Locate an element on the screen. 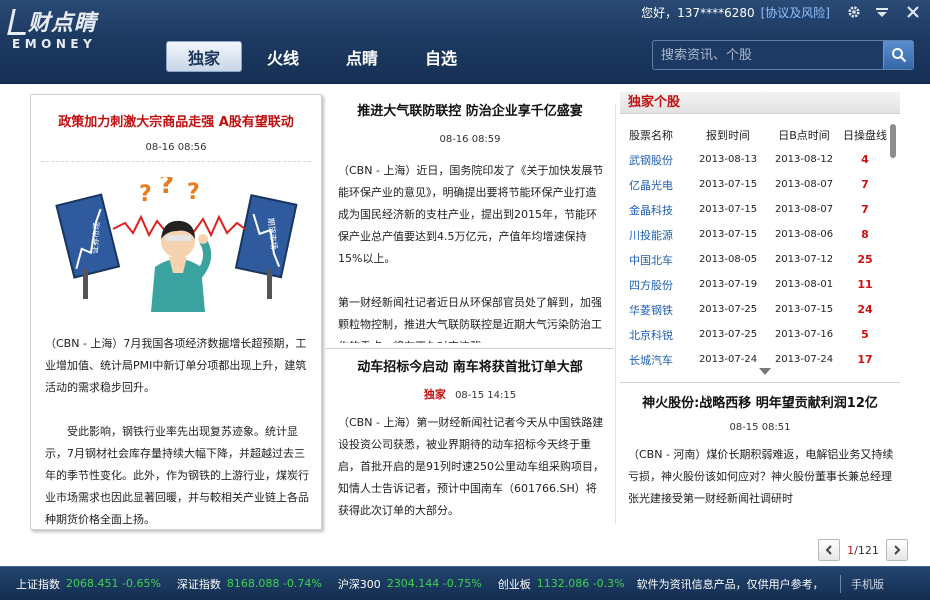  emoney-logo: 财点睛 EMONEY is located at coordinates (72, 29).